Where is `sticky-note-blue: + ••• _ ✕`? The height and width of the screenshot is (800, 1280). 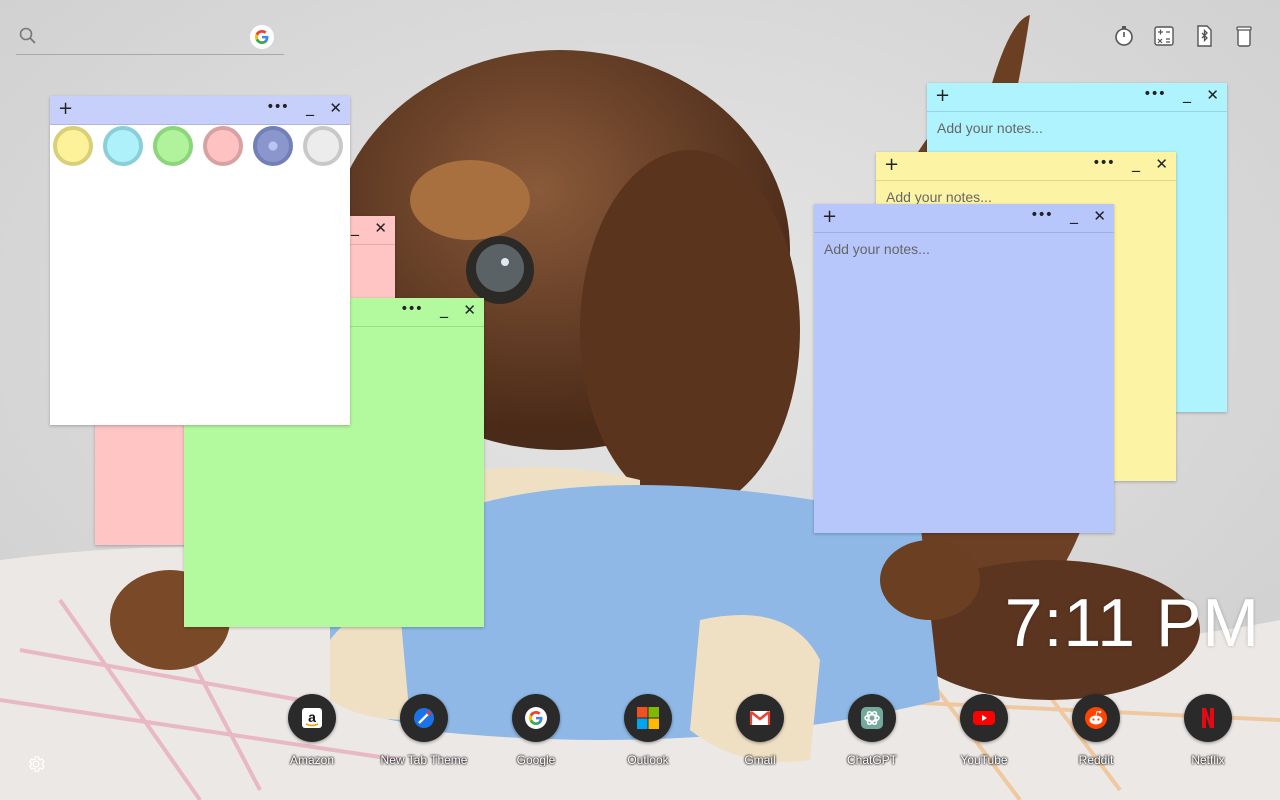 sticky-note-blue: + ••• _ ✕ is located at coordinates (964, 368).